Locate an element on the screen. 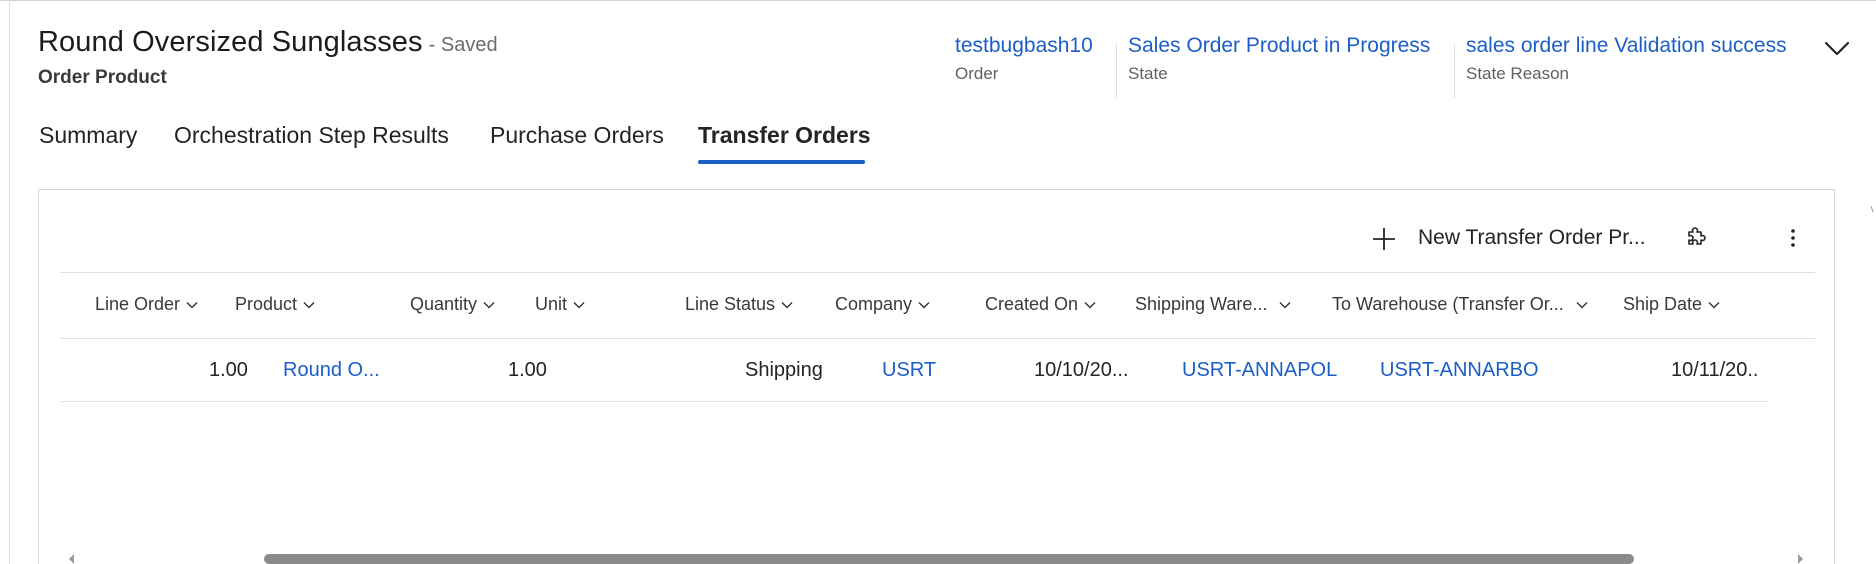  cell-ship-date: 10/11/20.. is located at coordinates (1715, 370).